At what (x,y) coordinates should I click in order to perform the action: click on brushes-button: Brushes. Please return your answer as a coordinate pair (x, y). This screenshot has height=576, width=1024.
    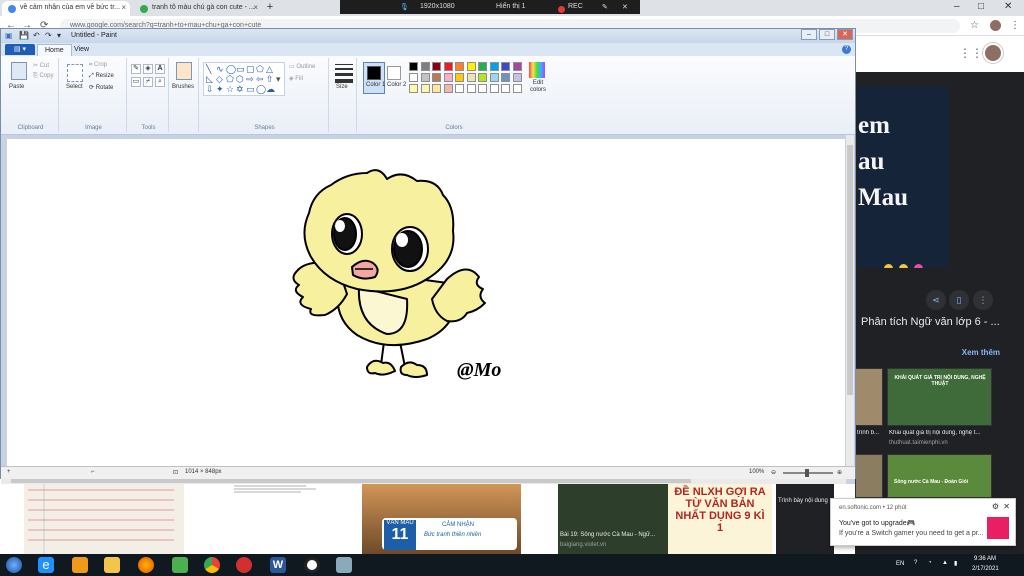
    Looking at the image, I should click on (183, 87).